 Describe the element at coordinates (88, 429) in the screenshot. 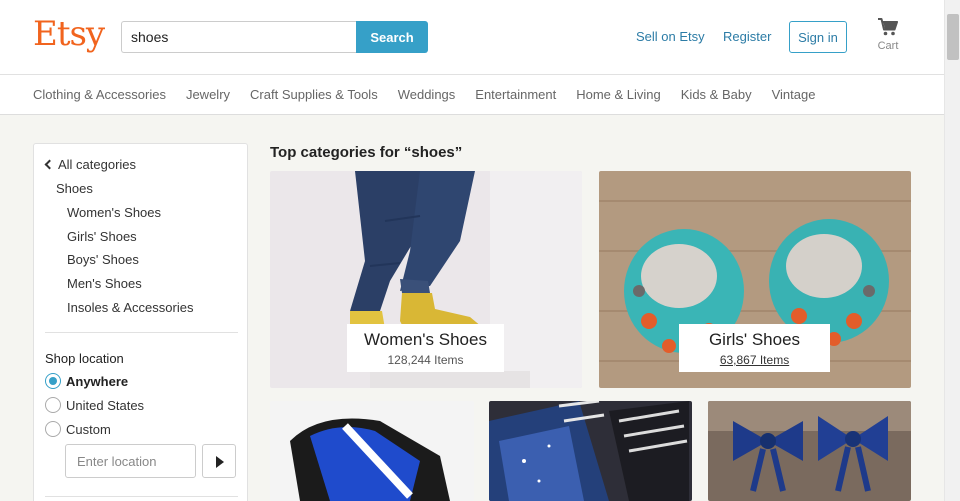

I see `location-option-label: Custom` at that location.